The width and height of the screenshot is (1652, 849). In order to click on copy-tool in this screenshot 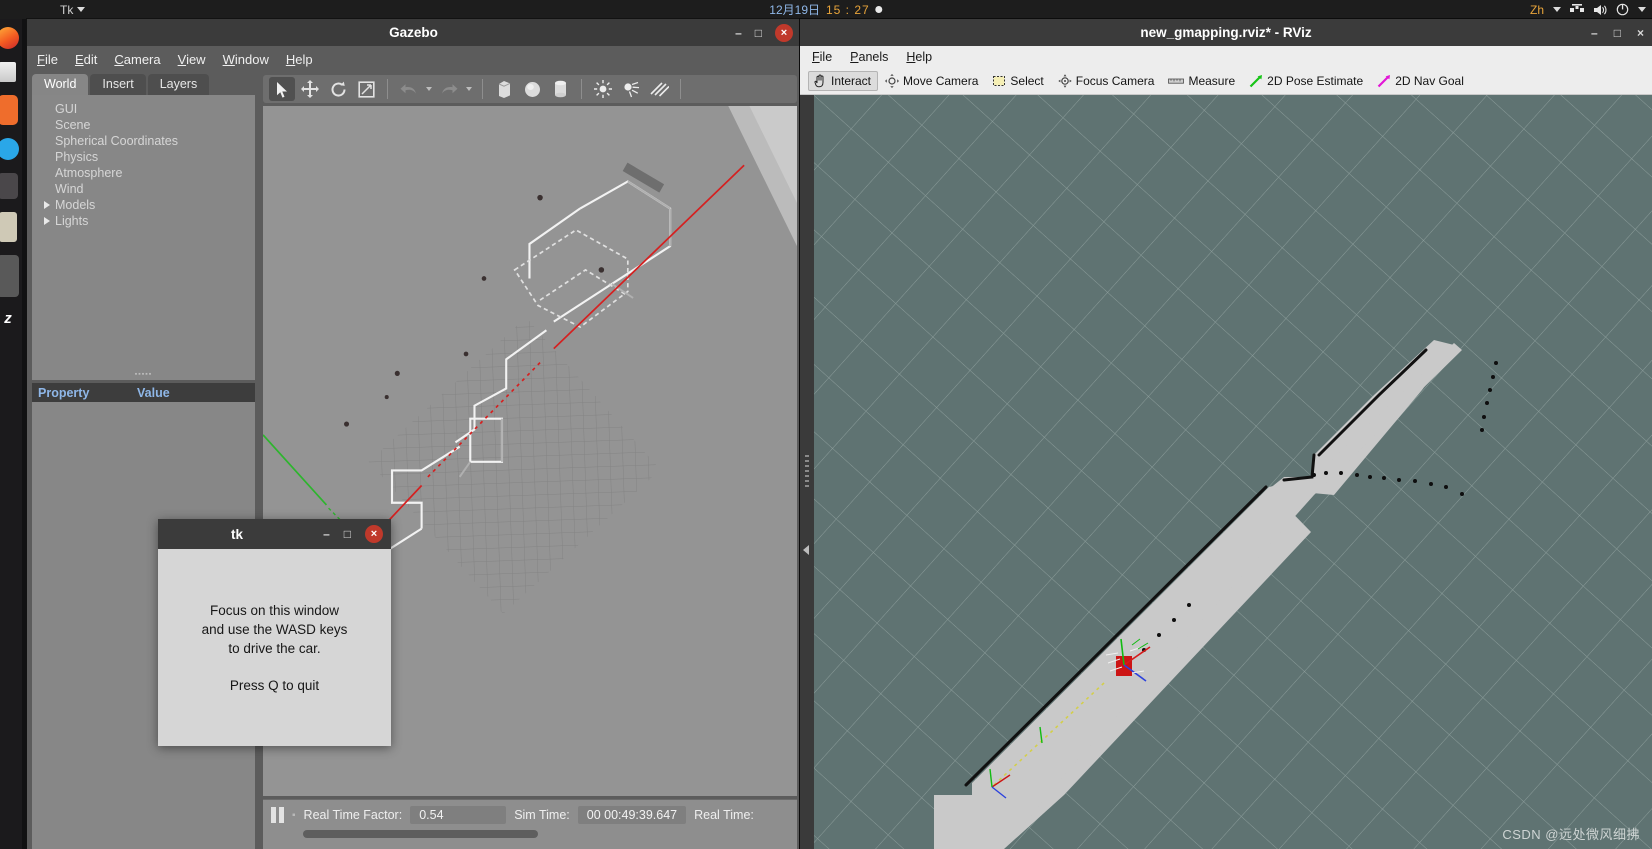, I will do `click(702, 89)`.